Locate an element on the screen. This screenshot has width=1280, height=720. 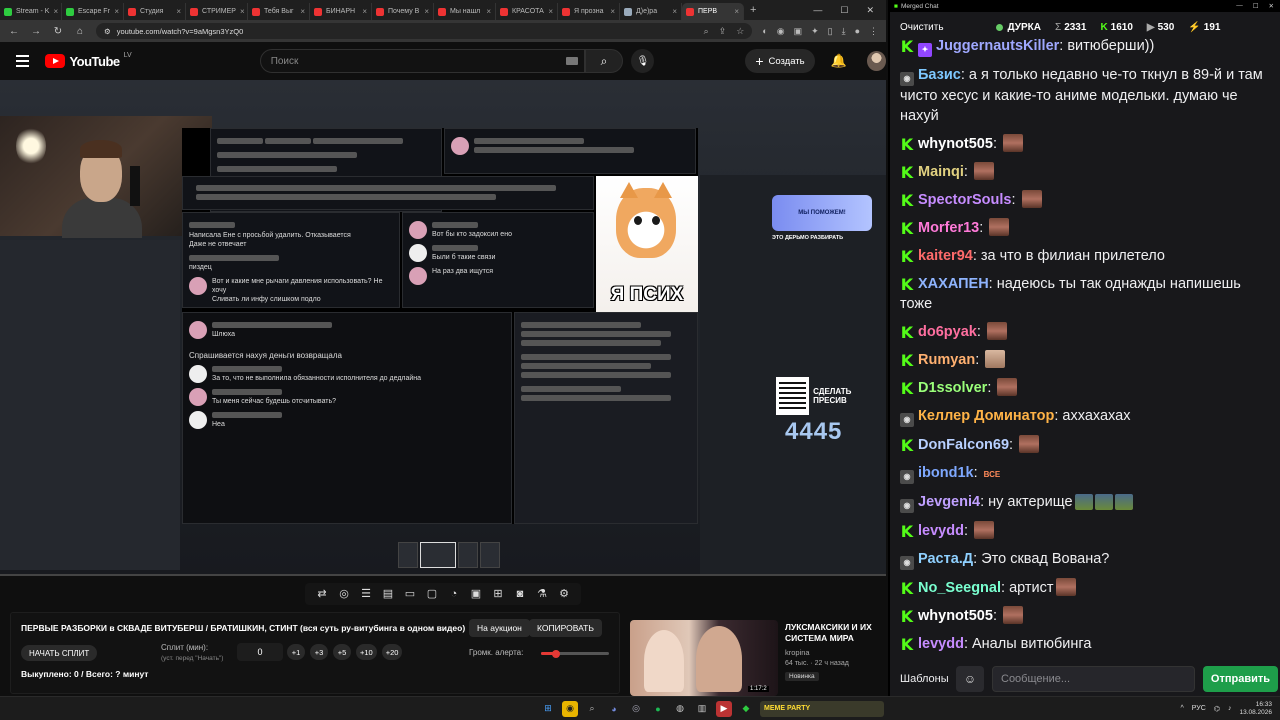
increment-button: +10 is located at coordinates (366, 652).